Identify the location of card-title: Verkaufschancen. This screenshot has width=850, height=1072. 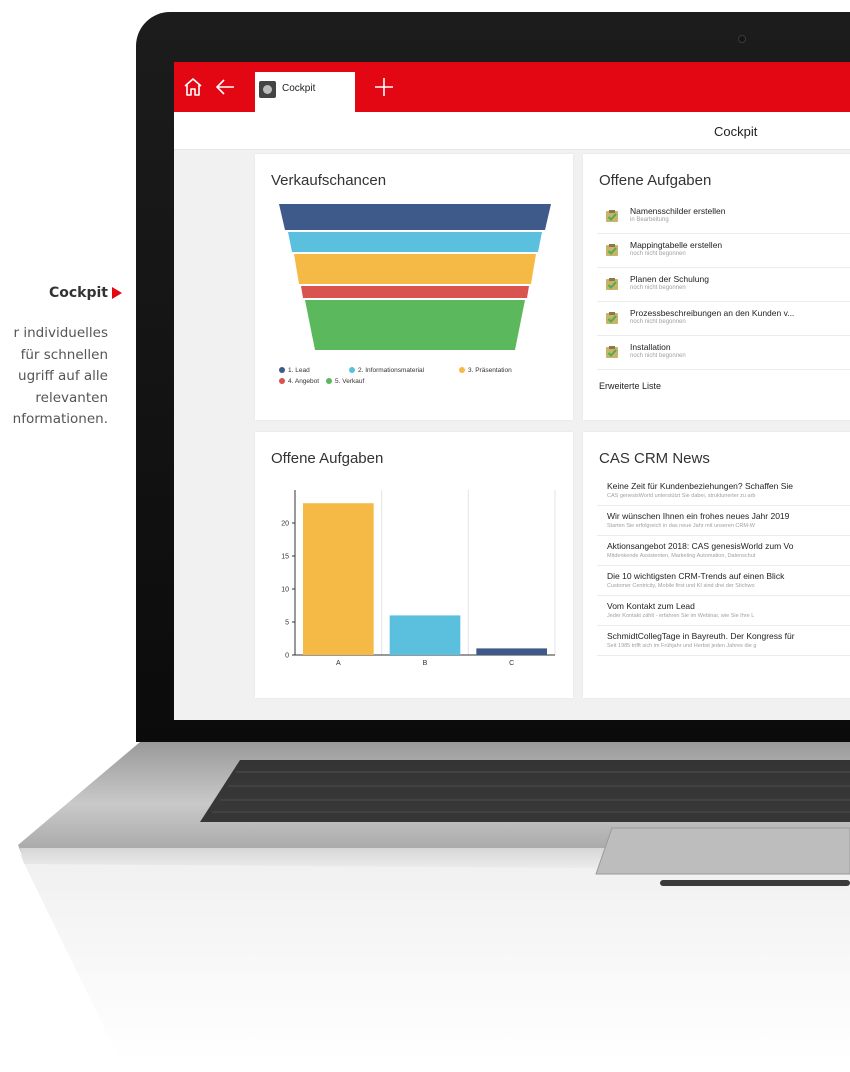
(329, 180).